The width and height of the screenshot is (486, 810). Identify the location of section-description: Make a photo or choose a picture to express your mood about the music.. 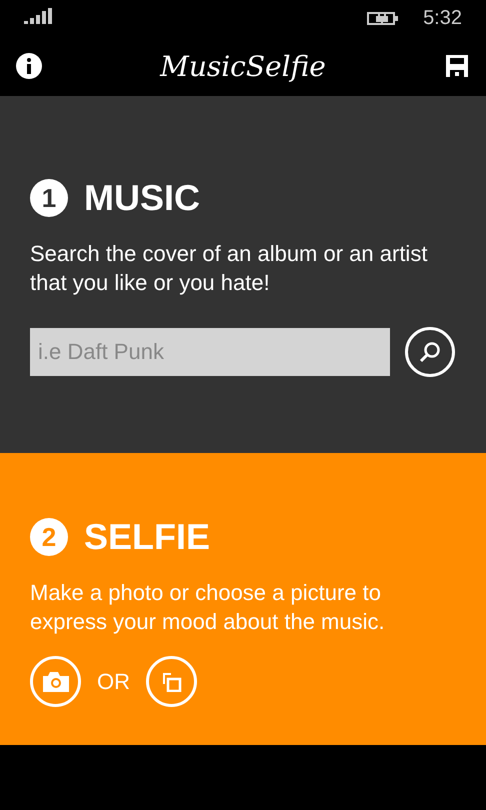
(208, 607).